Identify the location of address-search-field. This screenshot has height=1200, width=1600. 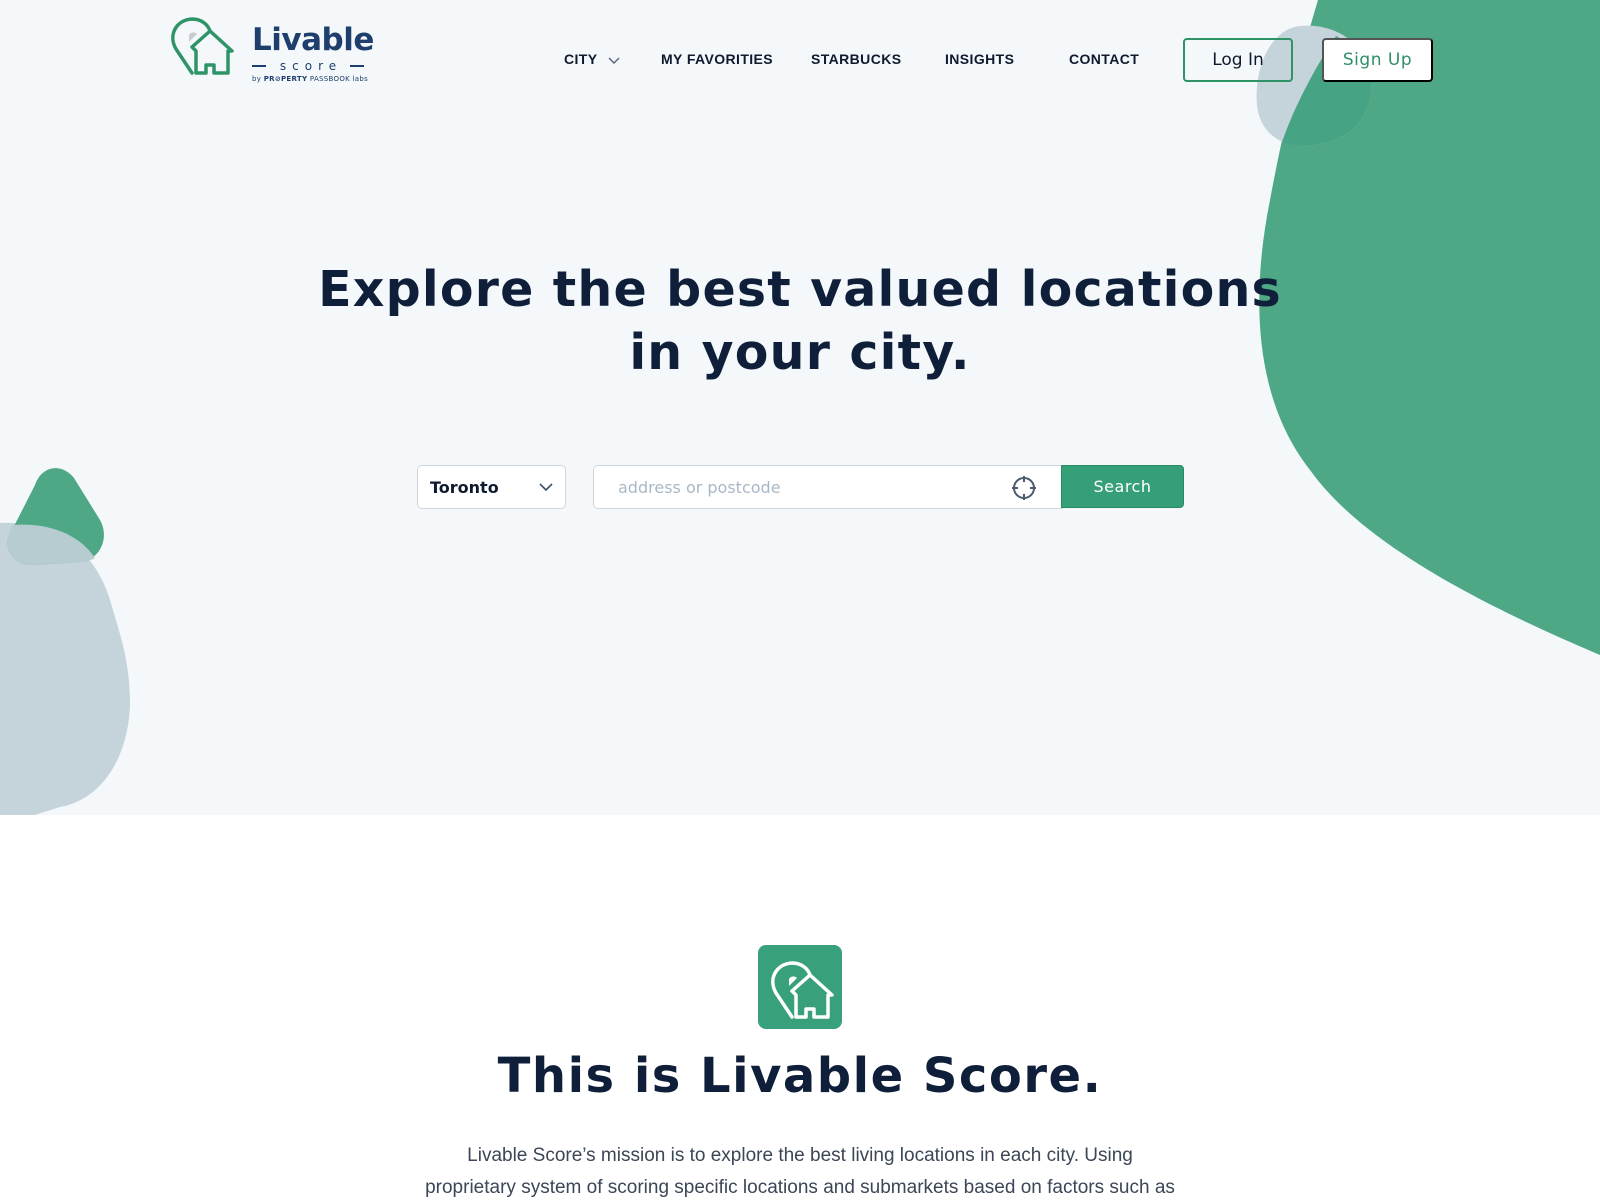
(828, 487).